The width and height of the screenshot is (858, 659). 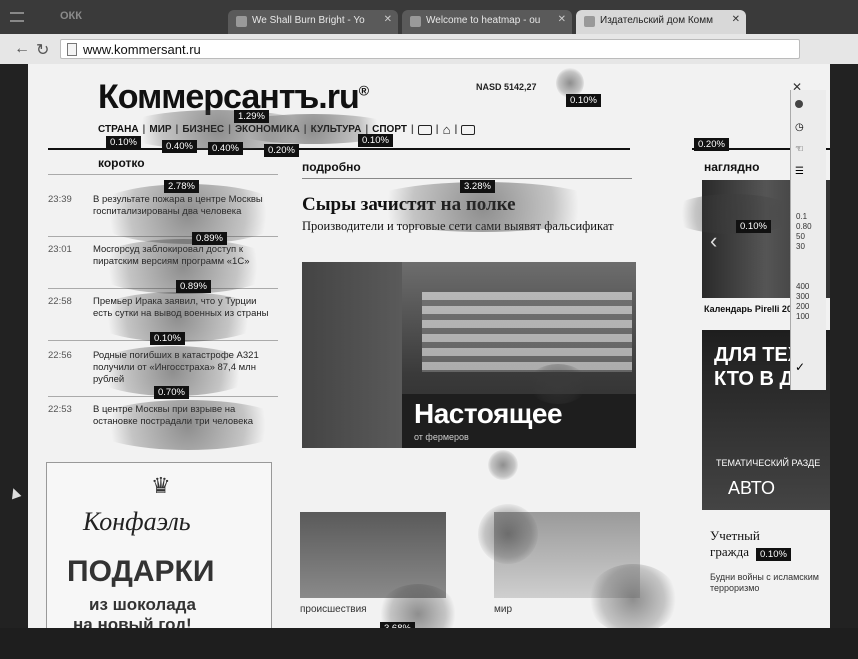 What do you see at coordinates (331, 167) in the screenshot?
I see `column-heading-detailed: подробно` at bounding box center [331, 167].